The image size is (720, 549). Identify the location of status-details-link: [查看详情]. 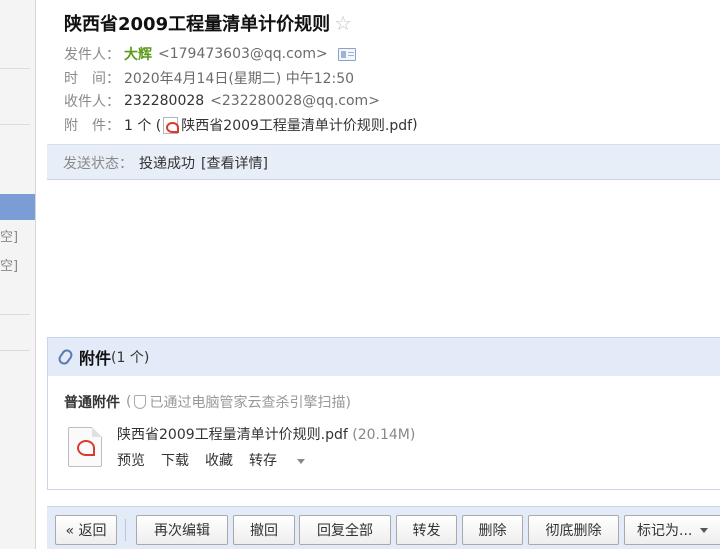
(234, 163).